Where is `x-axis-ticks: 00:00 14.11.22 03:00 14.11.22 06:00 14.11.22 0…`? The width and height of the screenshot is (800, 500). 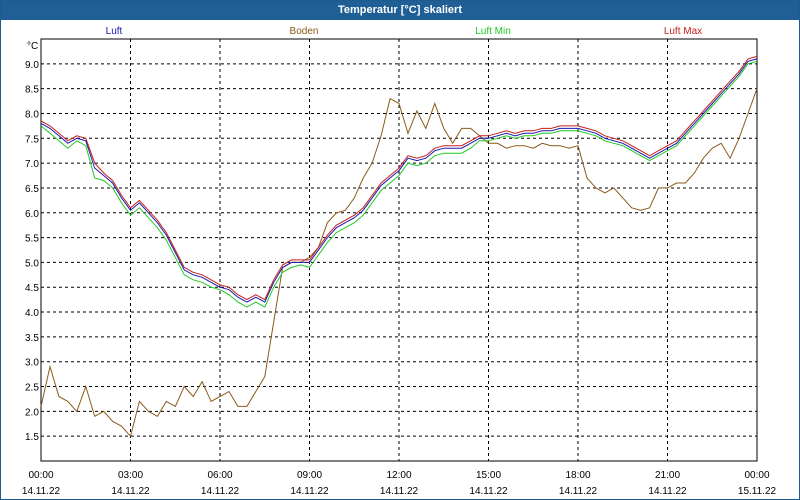
x-axis-ticks: 00:00 14.11.22 03:00 14.11.22 06:00 14.11.22 0… is located at coordinates (399, 483).